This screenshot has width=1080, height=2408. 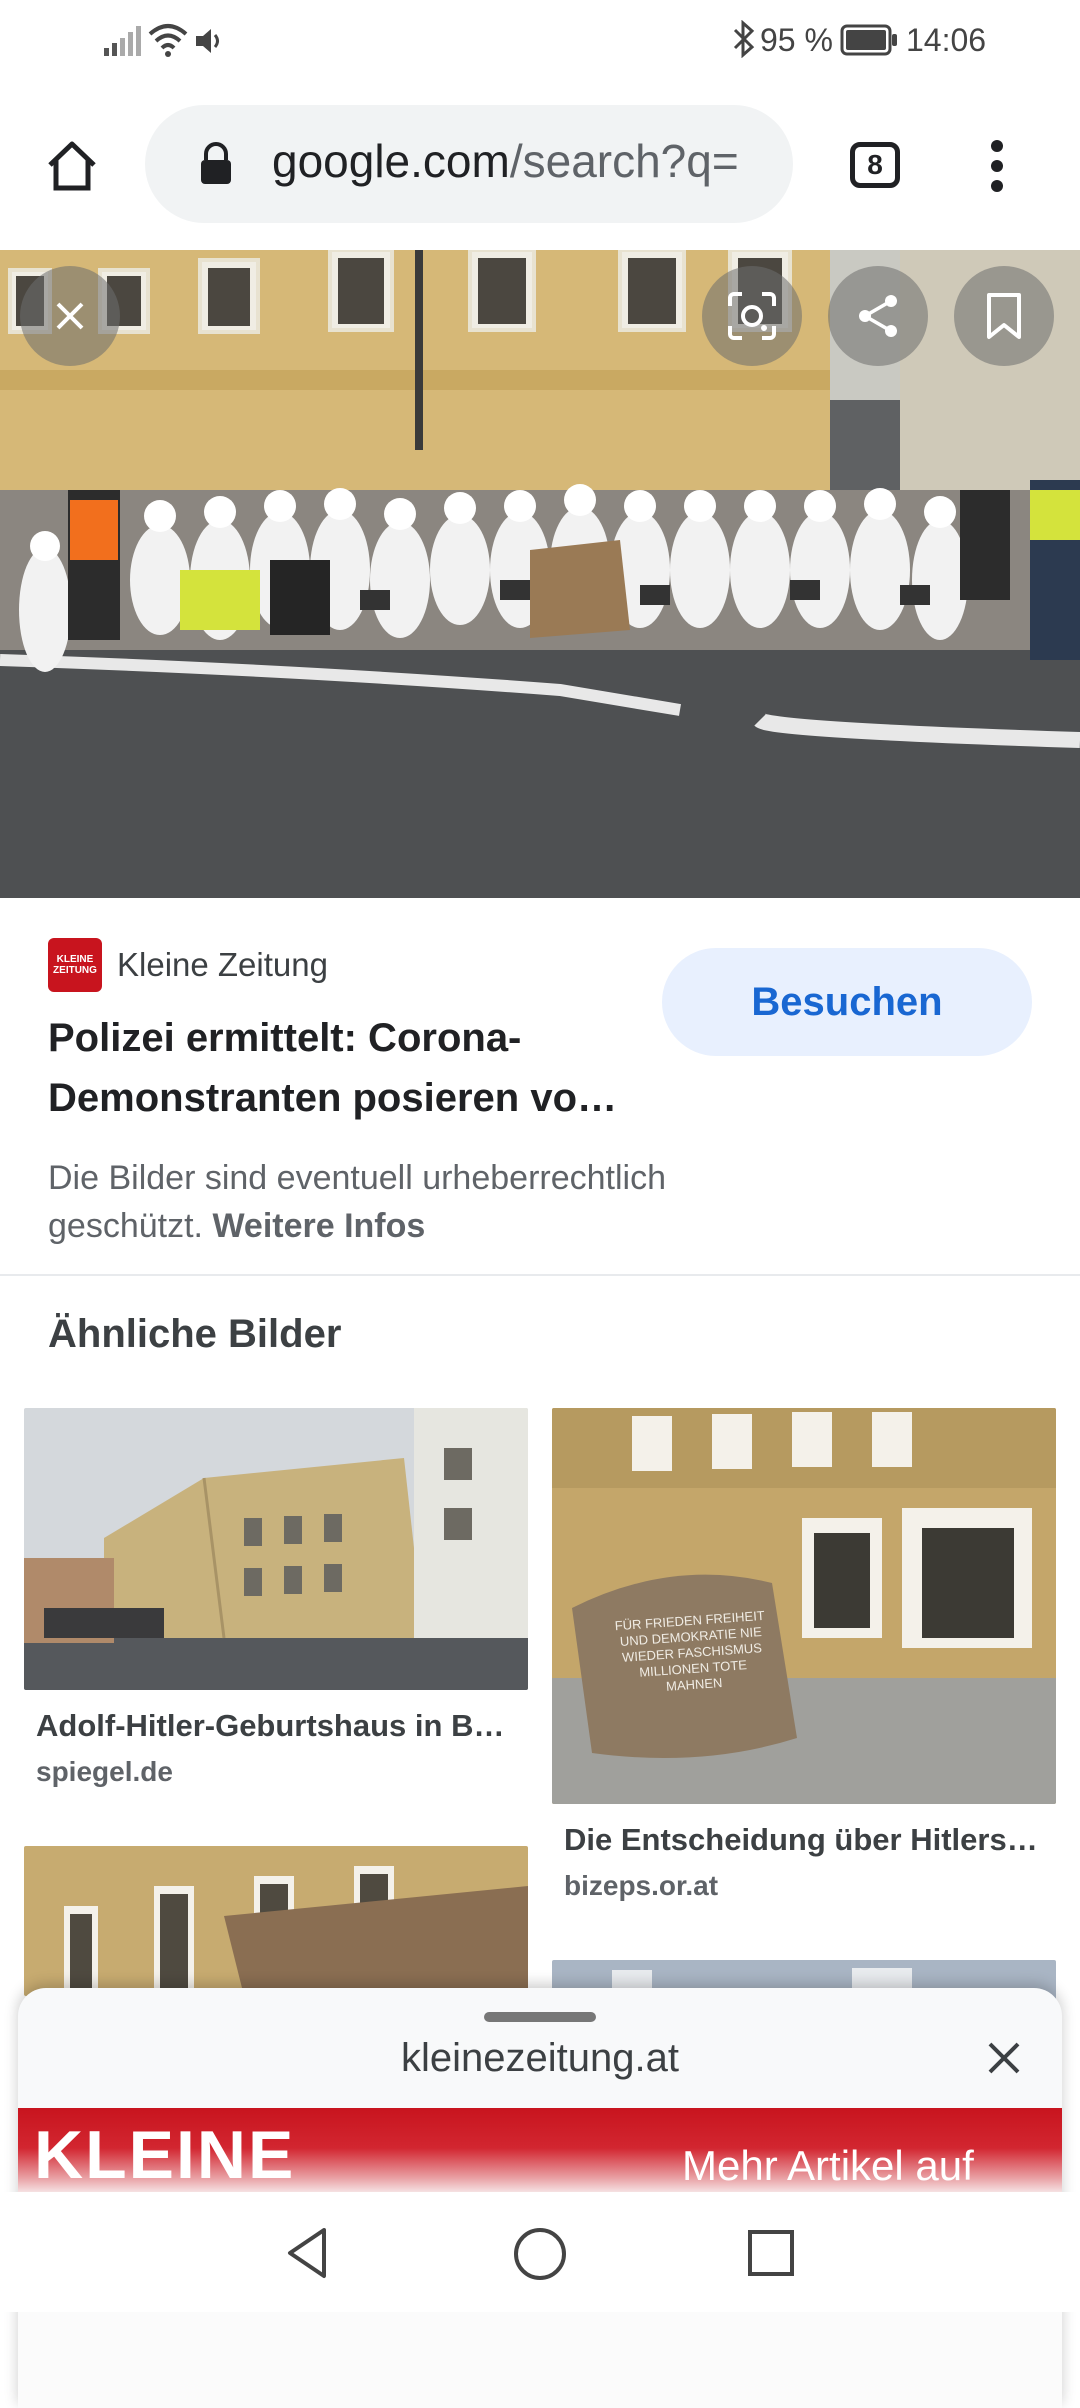 I want to click on sheet-drag-handle, so click(x=540, y=2017).